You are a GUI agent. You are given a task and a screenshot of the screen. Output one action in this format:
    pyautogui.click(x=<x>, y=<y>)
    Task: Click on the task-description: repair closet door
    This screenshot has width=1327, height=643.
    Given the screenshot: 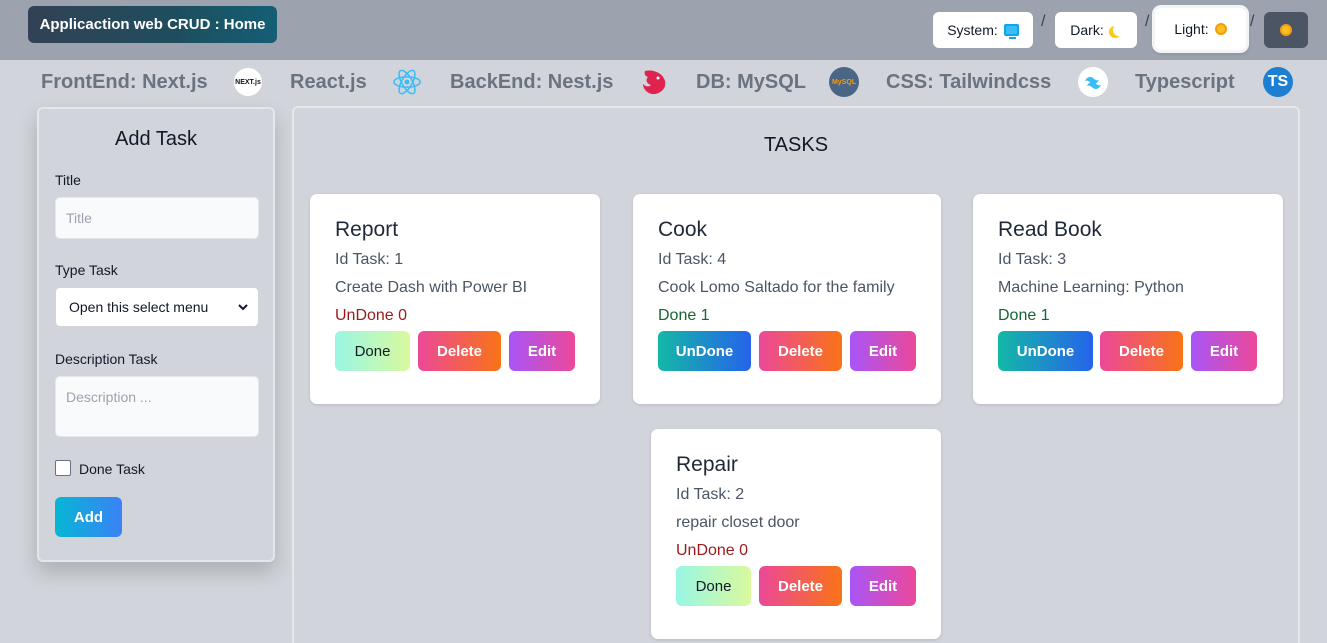 What is the action you would take?
    pyautogui.click(x=738, y=522)
    